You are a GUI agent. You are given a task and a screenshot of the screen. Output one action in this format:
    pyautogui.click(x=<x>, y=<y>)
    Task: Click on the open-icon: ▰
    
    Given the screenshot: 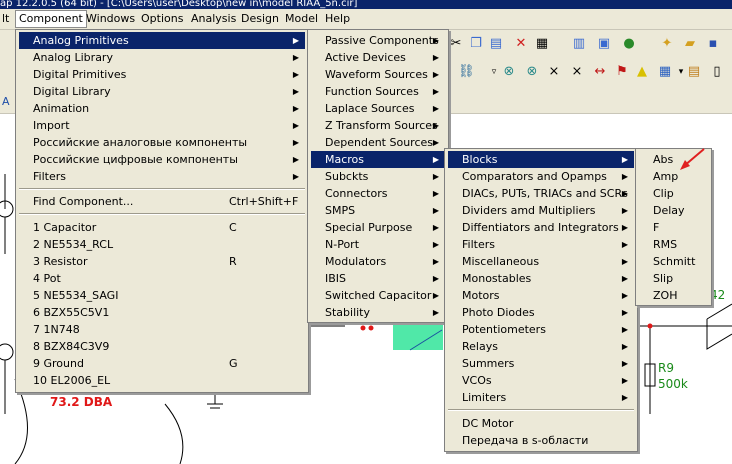 What is the action you would take?
    pyautogui.click(x=690, y=44)
    